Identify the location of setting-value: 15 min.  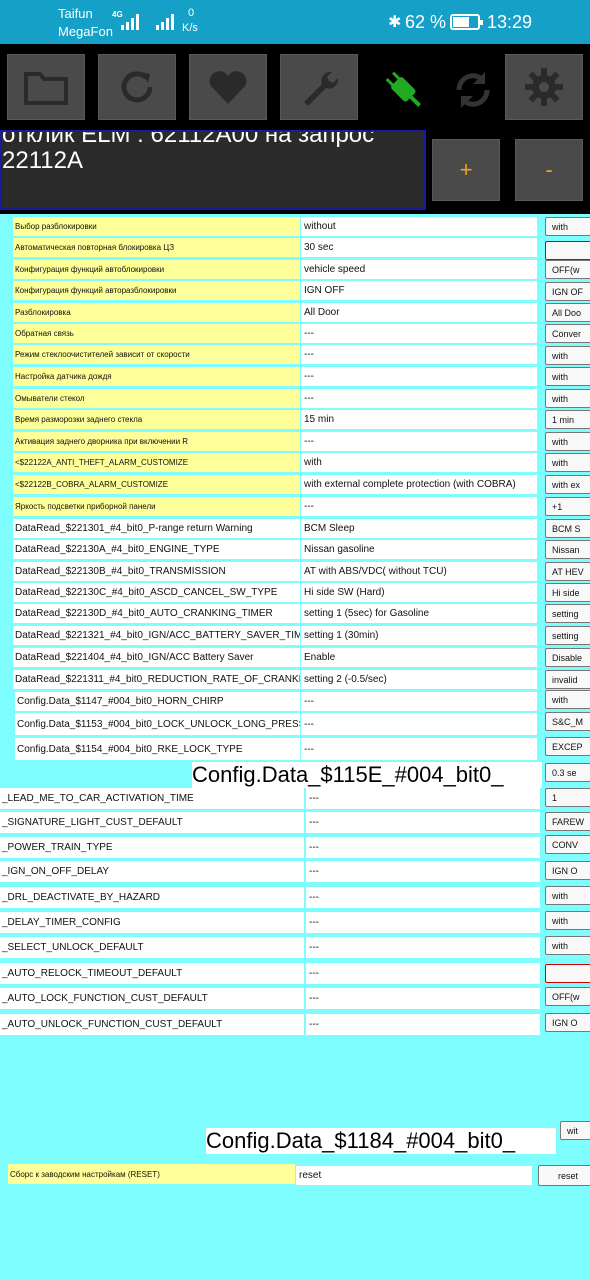
(419, 419).